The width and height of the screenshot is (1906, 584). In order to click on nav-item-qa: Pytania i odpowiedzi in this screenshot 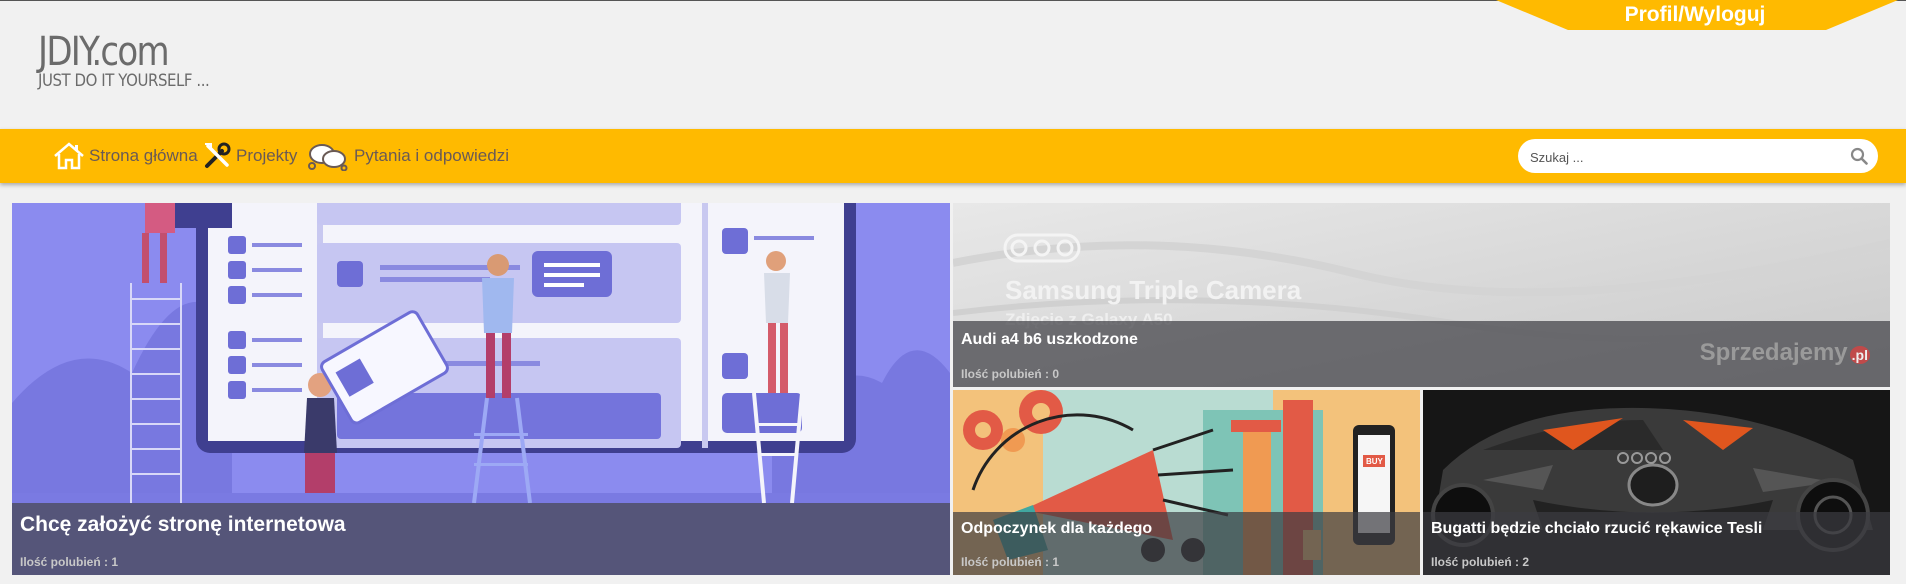, I will do `click(407, 156)`.